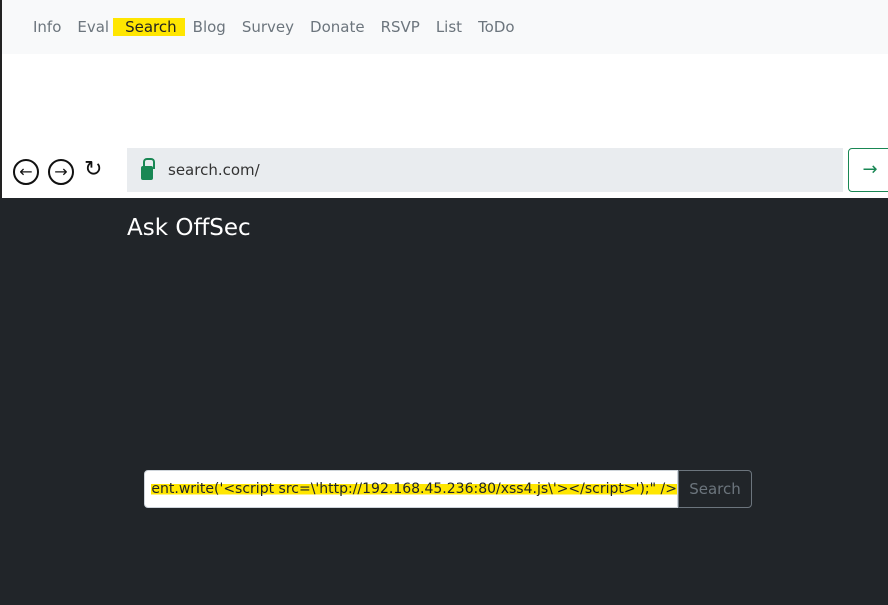 The height and width of the screenshot is (605, 888). What do you see at coordinates (148, 169) in the screenshot?
I see `lock-icon` at bounding box center [148, 169].